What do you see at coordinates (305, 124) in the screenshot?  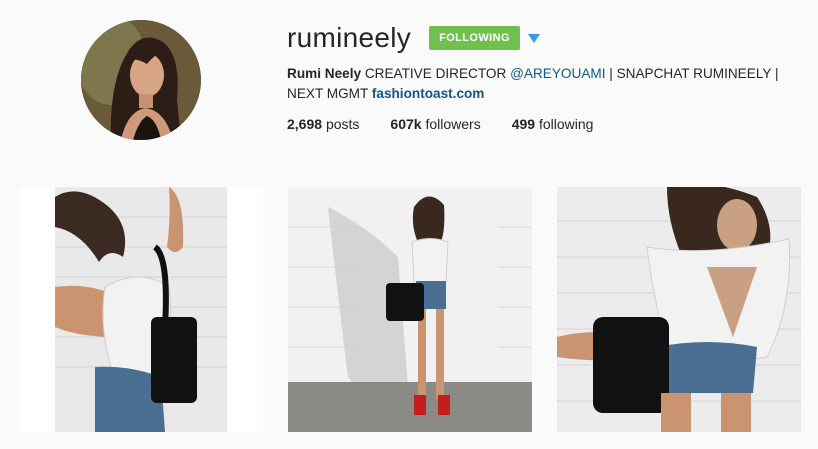 I see `posts-count: 2,698` at bounding box center [305, 124].